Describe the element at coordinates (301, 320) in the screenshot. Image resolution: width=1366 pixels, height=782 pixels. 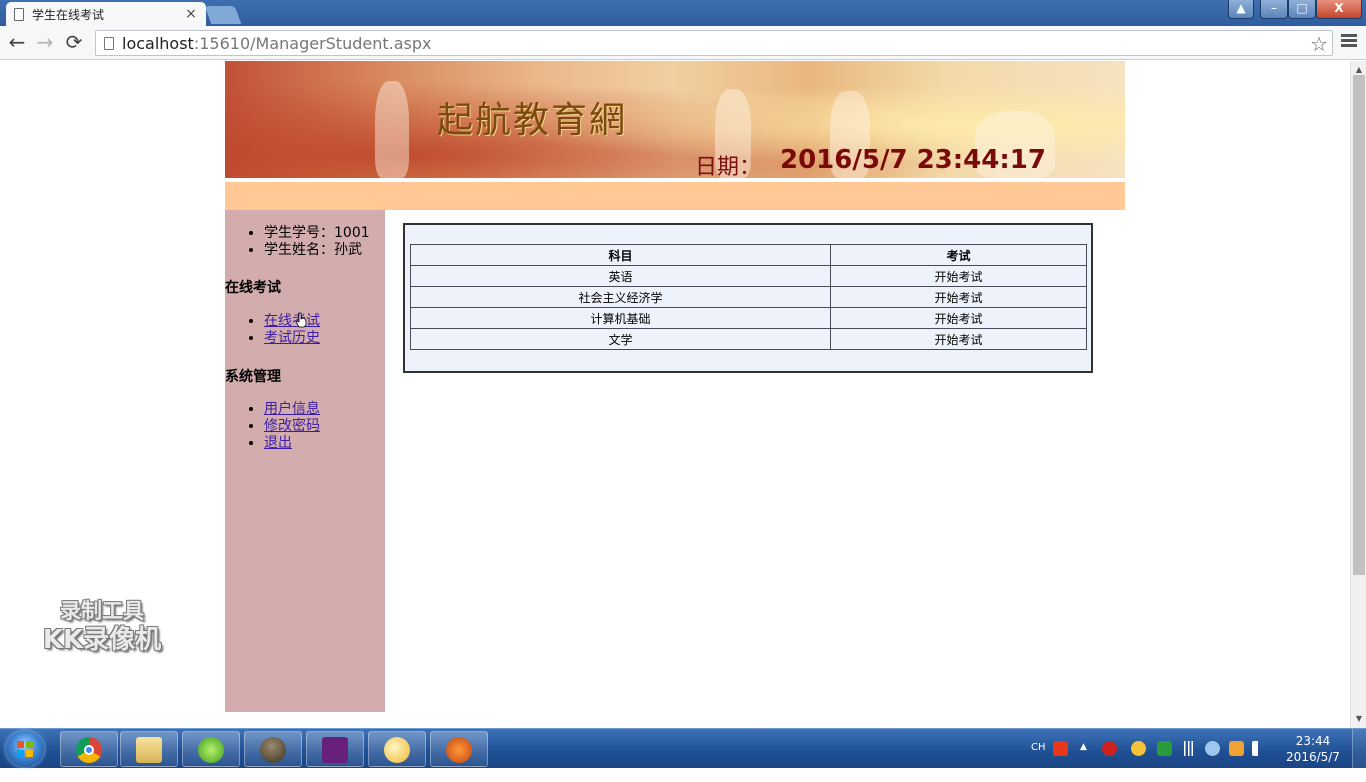
I see `hand-cursor-icon` at that location.